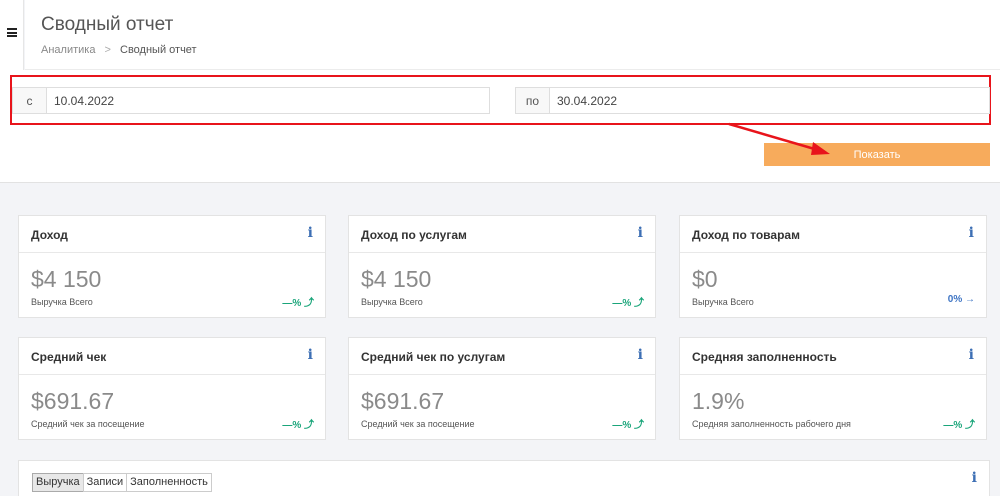 This screenshot has width=1000, height=496. I want to click on hamburger-menu-icon, so click(12, 32).